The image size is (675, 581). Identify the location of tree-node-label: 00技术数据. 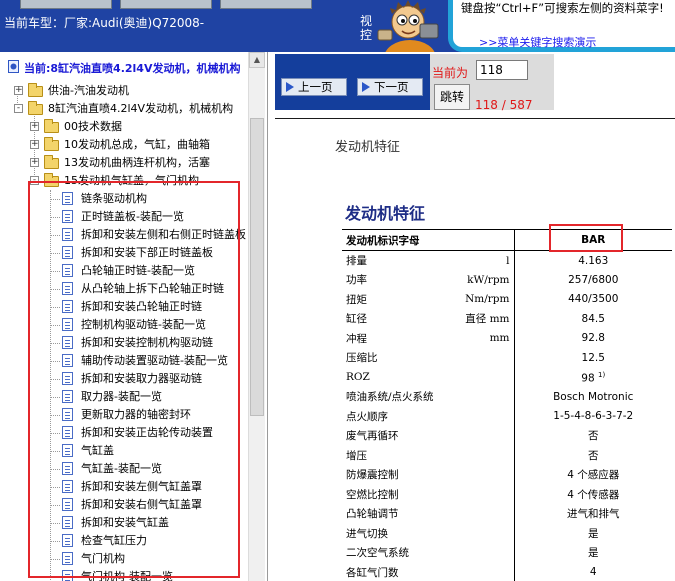
(93, 126).